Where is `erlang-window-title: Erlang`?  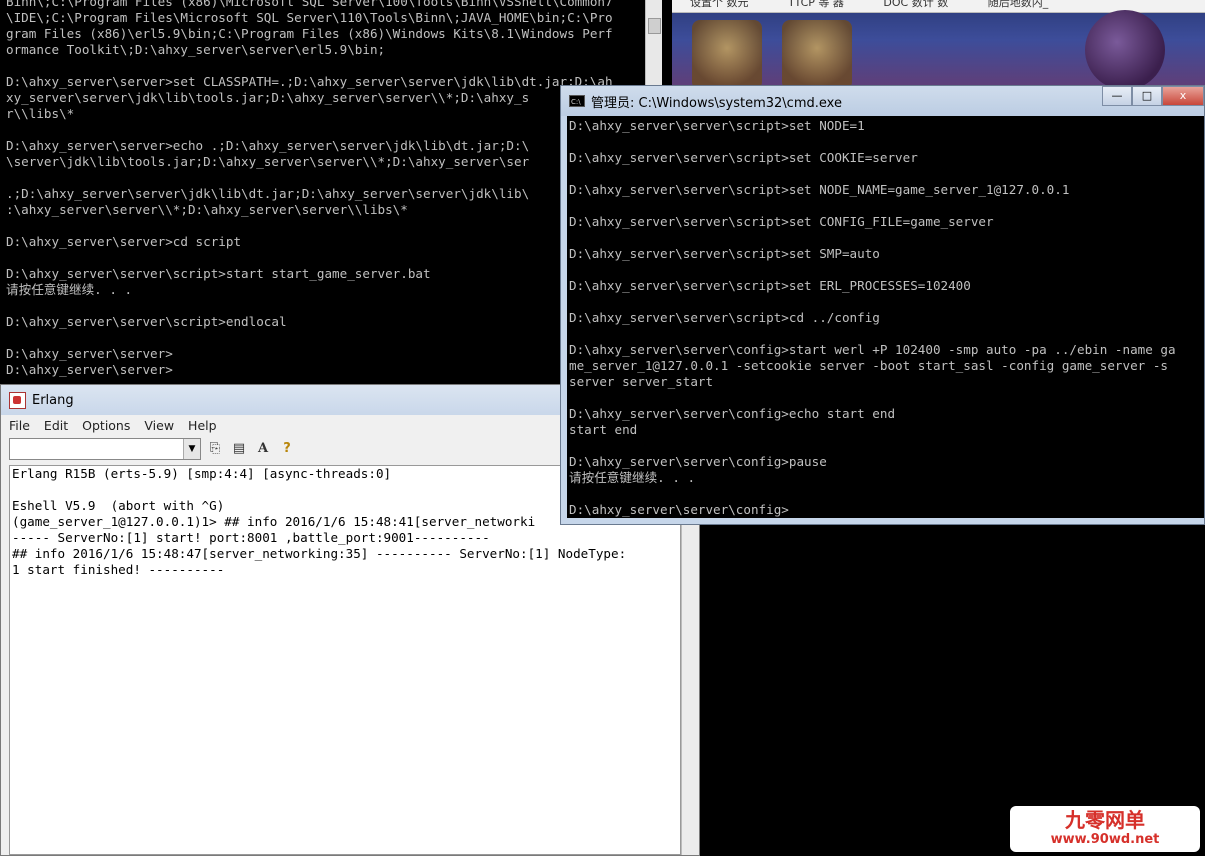
erlang-window-title: Erlang is located at coordinates (53, 400).